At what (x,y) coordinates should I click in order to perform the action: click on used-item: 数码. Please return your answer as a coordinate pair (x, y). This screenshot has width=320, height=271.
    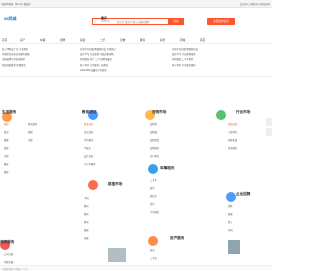
    Looking at the image, I should click on (86, 206).